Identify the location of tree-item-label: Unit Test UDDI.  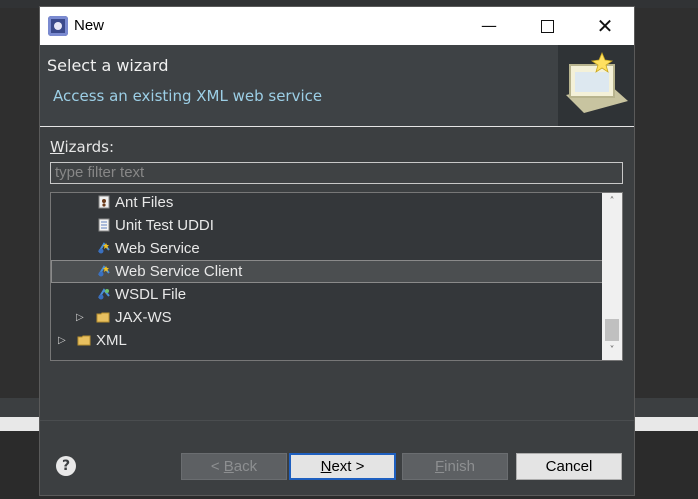
(164, 225).